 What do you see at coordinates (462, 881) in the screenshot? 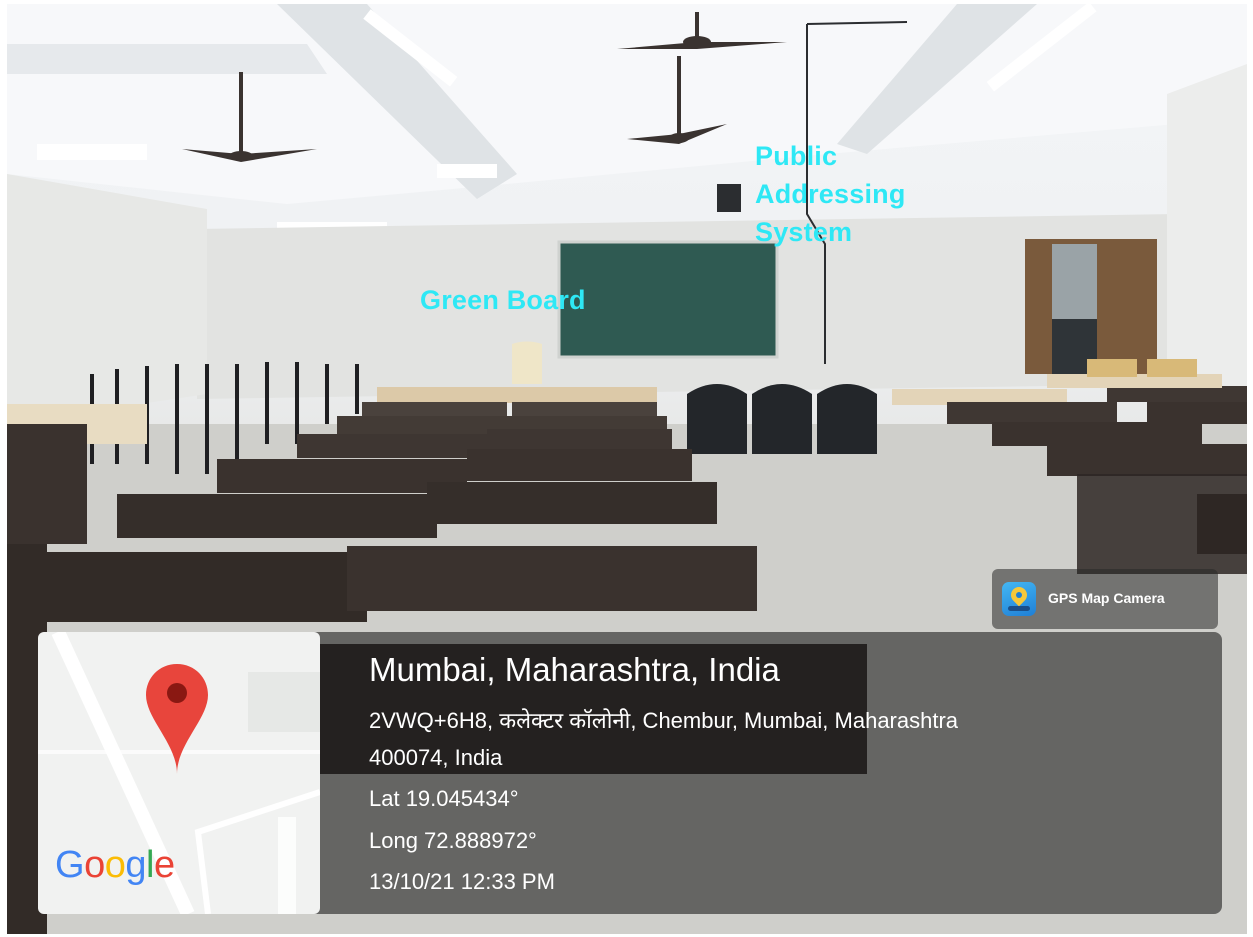
I see `datetime-text: 13/10/21 12:33 PM` at bounding box center [462, 881].